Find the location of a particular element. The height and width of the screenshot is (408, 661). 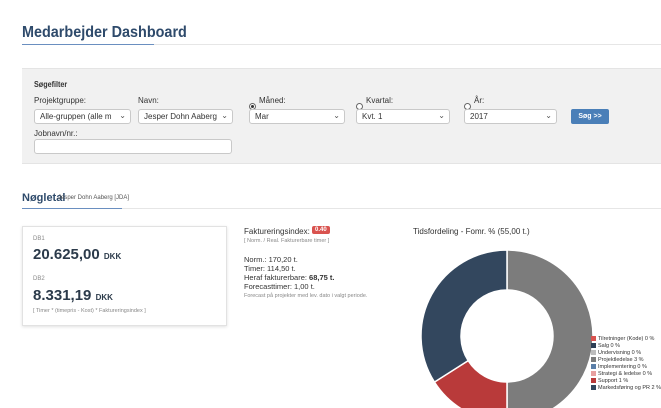

legend-item: Markedsføring og PR 2 % is located at coordinates (626, 388).